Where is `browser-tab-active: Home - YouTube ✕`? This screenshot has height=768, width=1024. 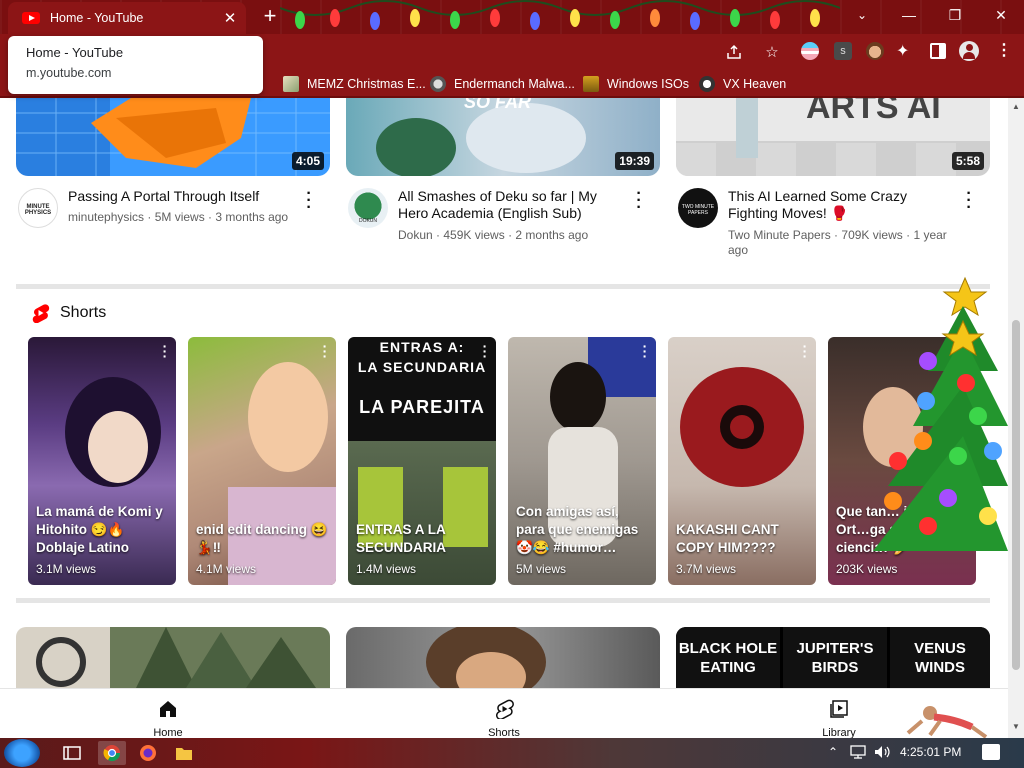
browser-tab-active: Home - YouTube ✕ is located at coordinates (127, 18).